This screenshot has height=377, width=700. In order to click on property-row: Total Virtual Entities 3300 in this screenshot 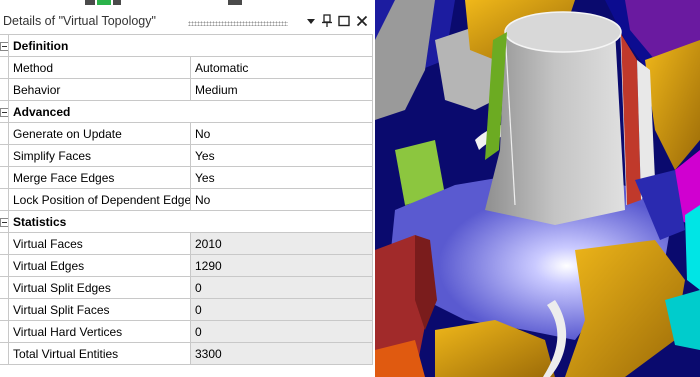, I will do `click(186, 353)`.